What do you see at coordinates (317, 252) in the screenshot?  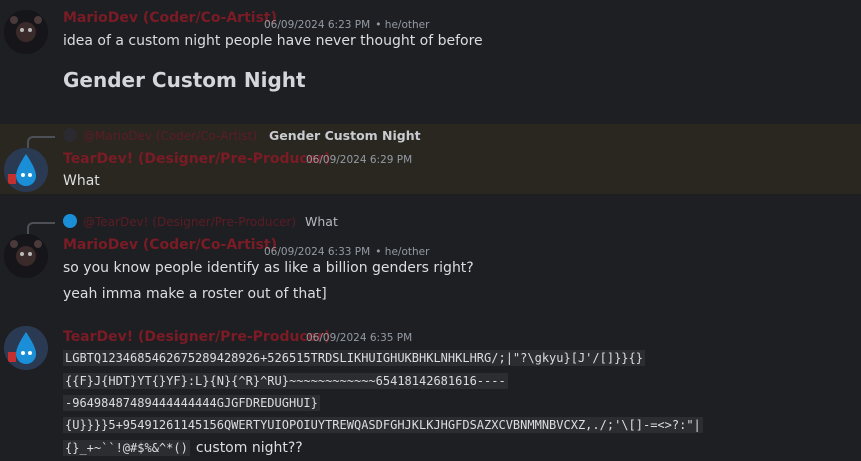 I see `timestamp: 06/09/2024 6:33 PM` at bounding box center [317, 252].